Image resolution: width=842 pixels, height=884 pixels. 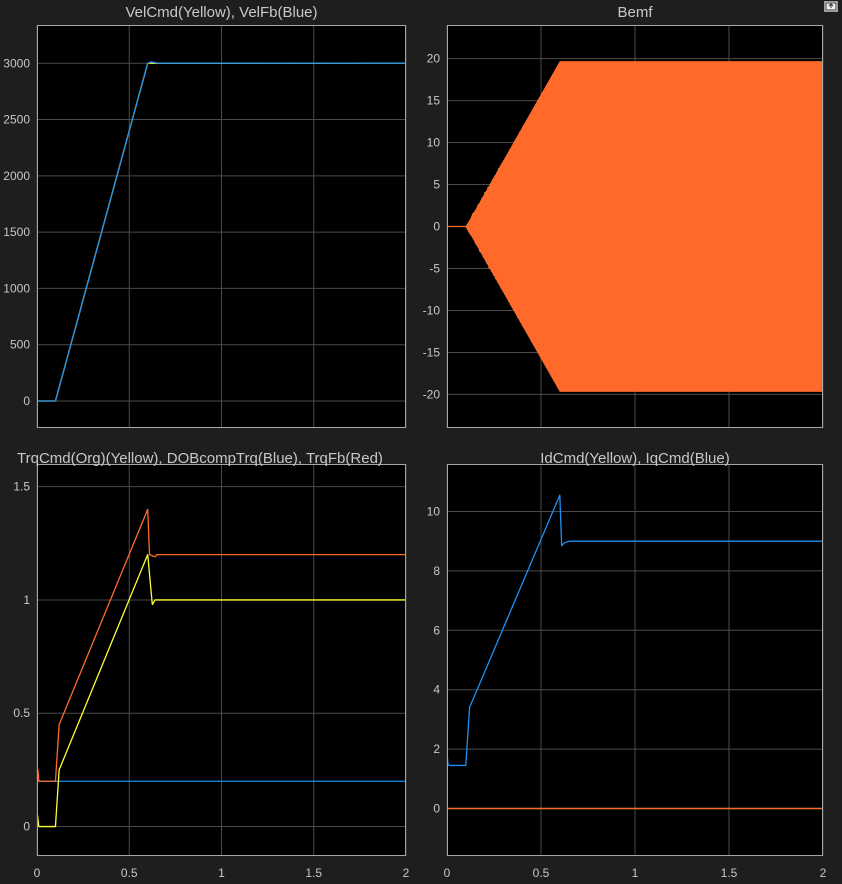 I want to click on export-axes-icon, so click(x=831, y=6).